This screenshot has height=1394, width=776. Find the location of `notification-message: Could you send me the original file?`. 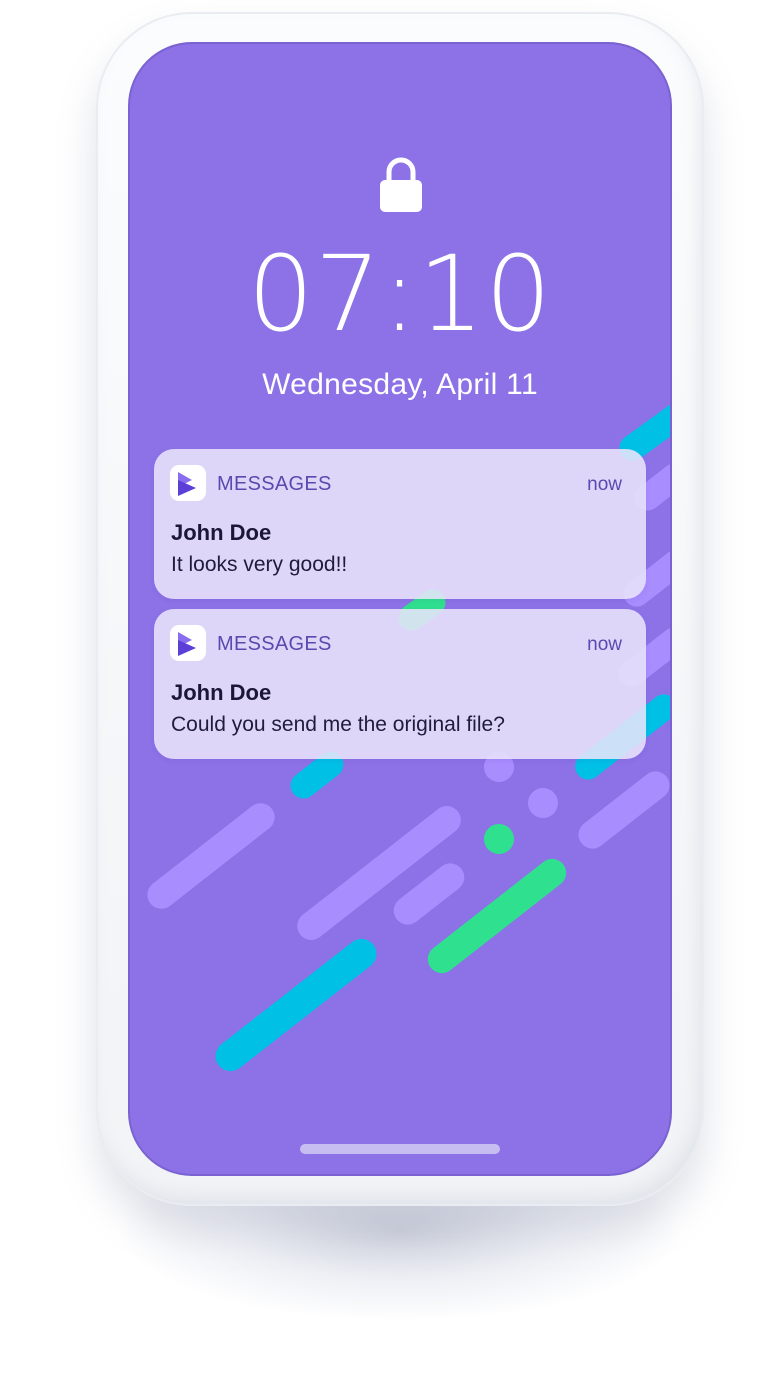

notification-message: Could you send me the original file? is located at coordinates (338, 724).